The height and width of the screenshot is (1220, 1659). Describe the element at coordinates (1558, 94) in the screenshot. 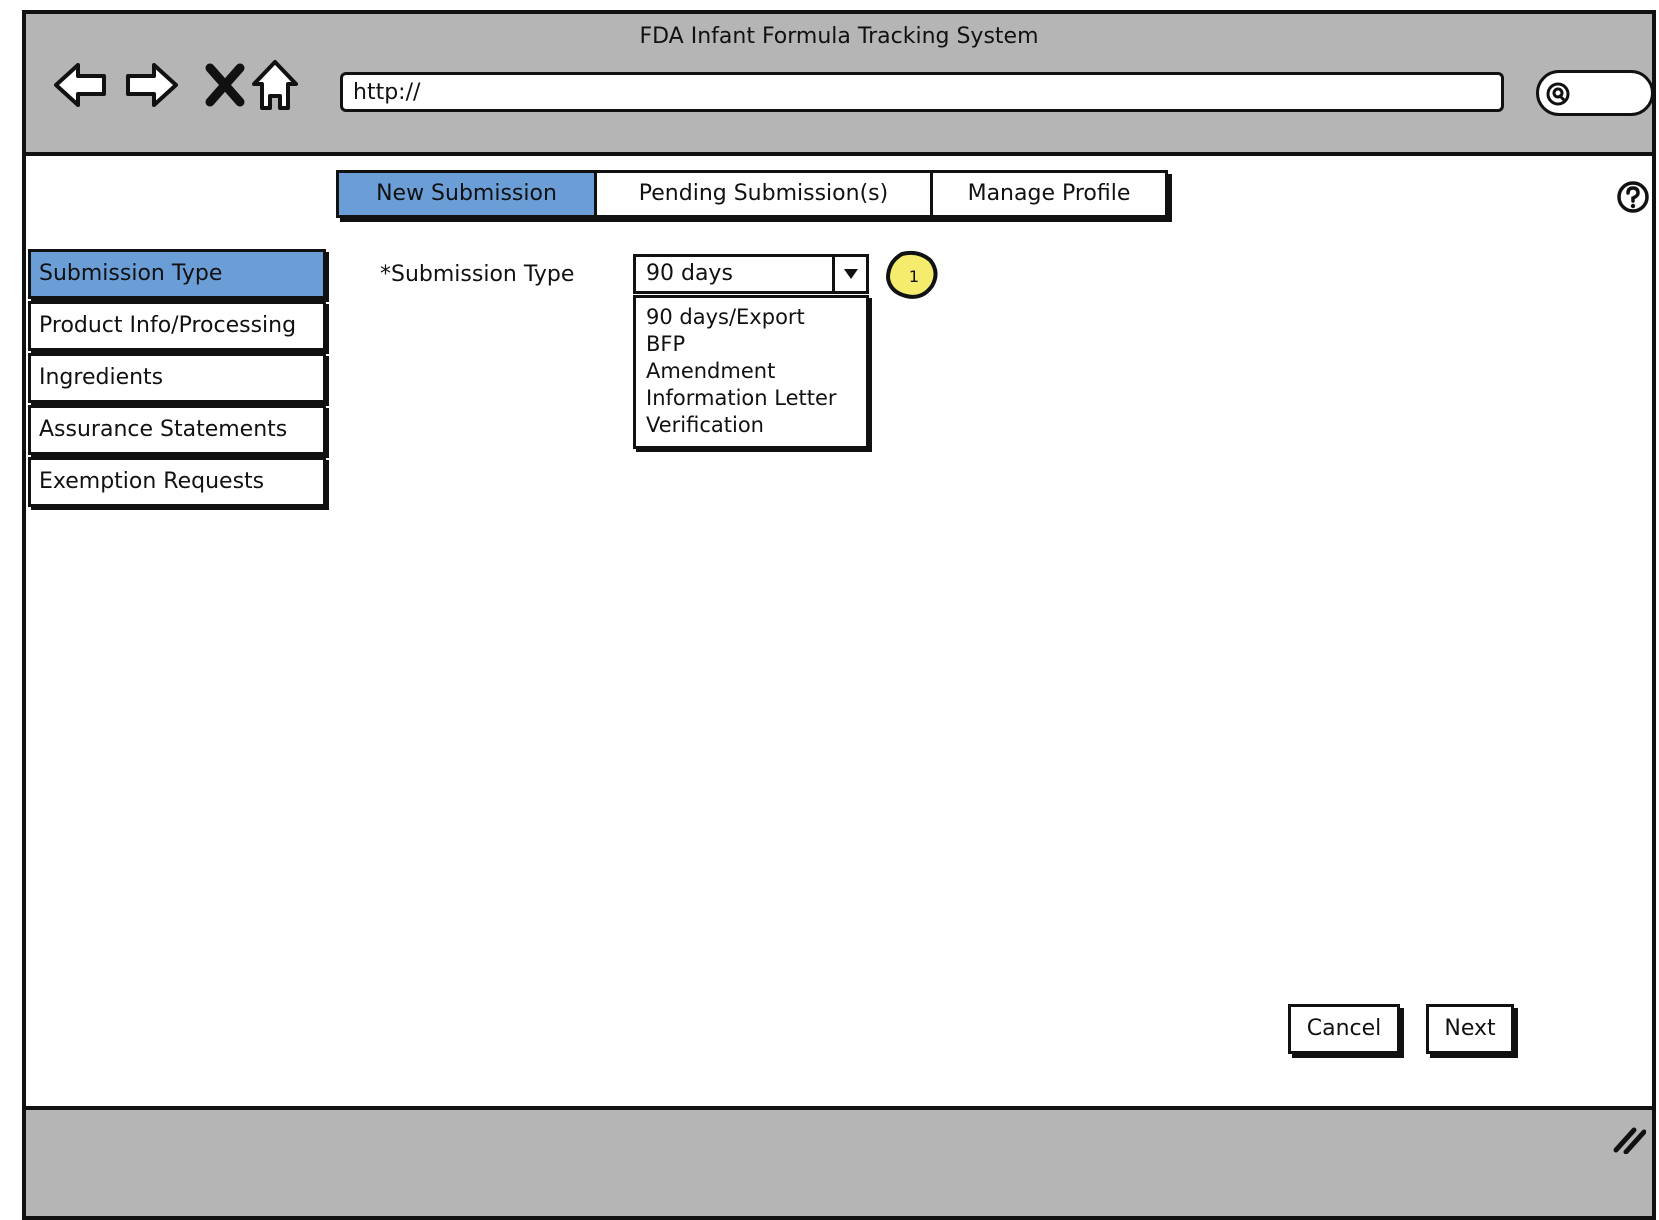

I see `magnifier-icon` at that location.